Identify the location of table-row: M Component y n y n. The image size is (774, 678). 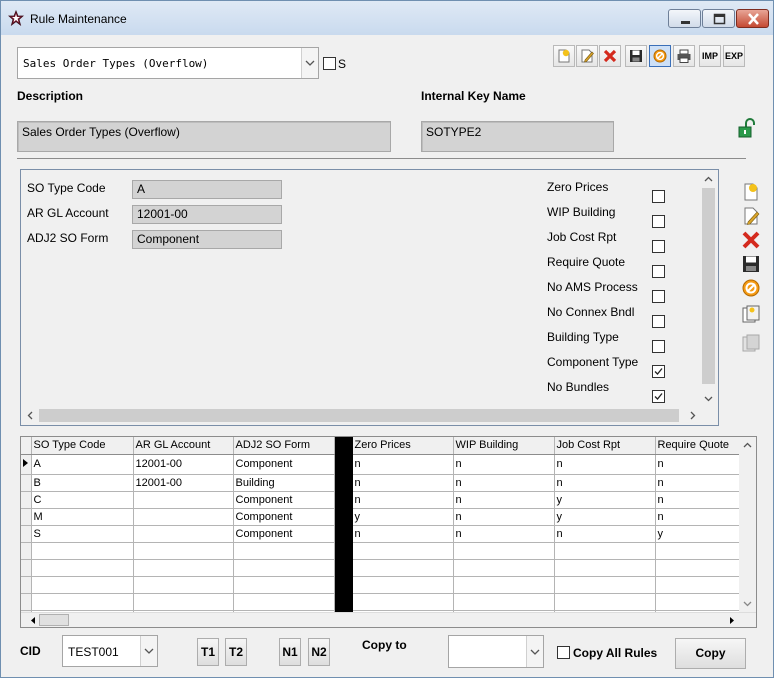
(381, 517).